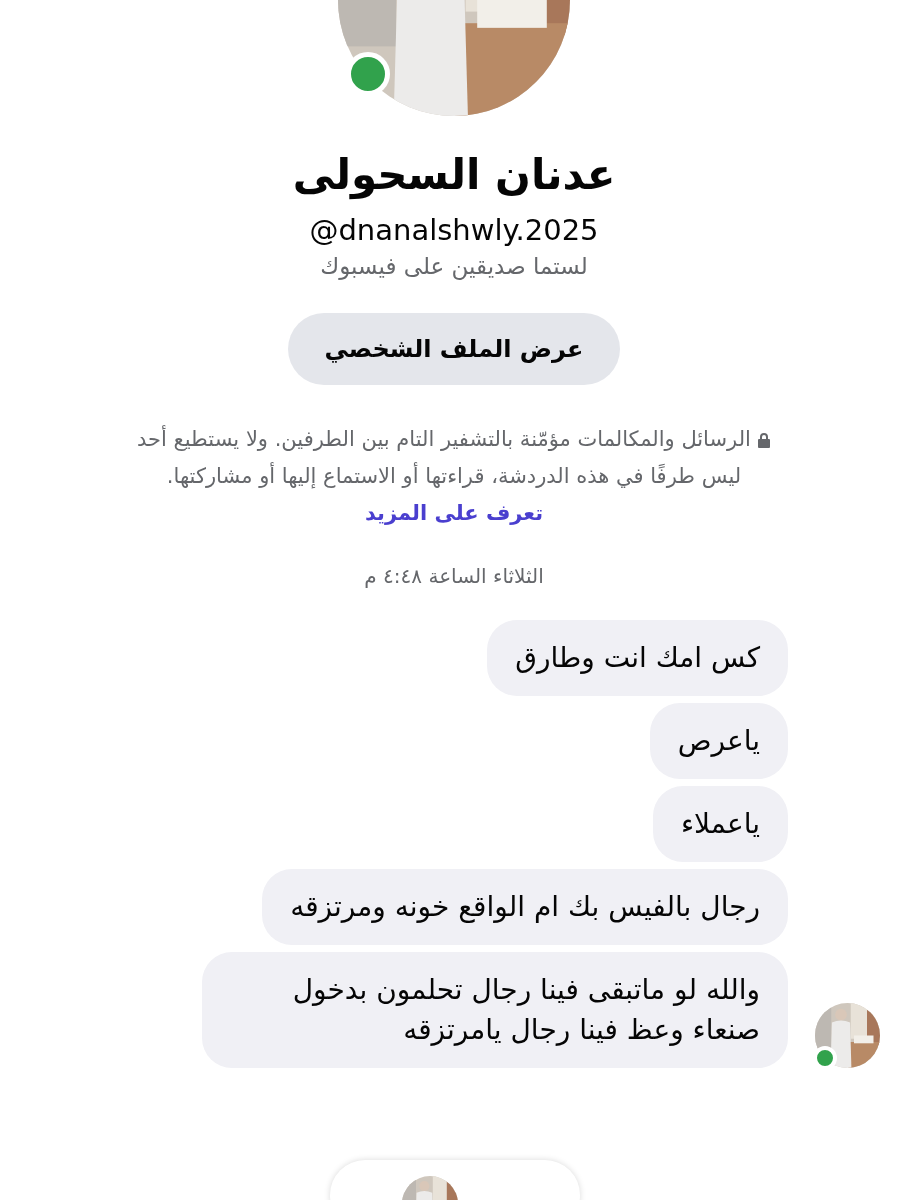  I want to click on profile-name: عدنان السحولى, so click(454, 174).